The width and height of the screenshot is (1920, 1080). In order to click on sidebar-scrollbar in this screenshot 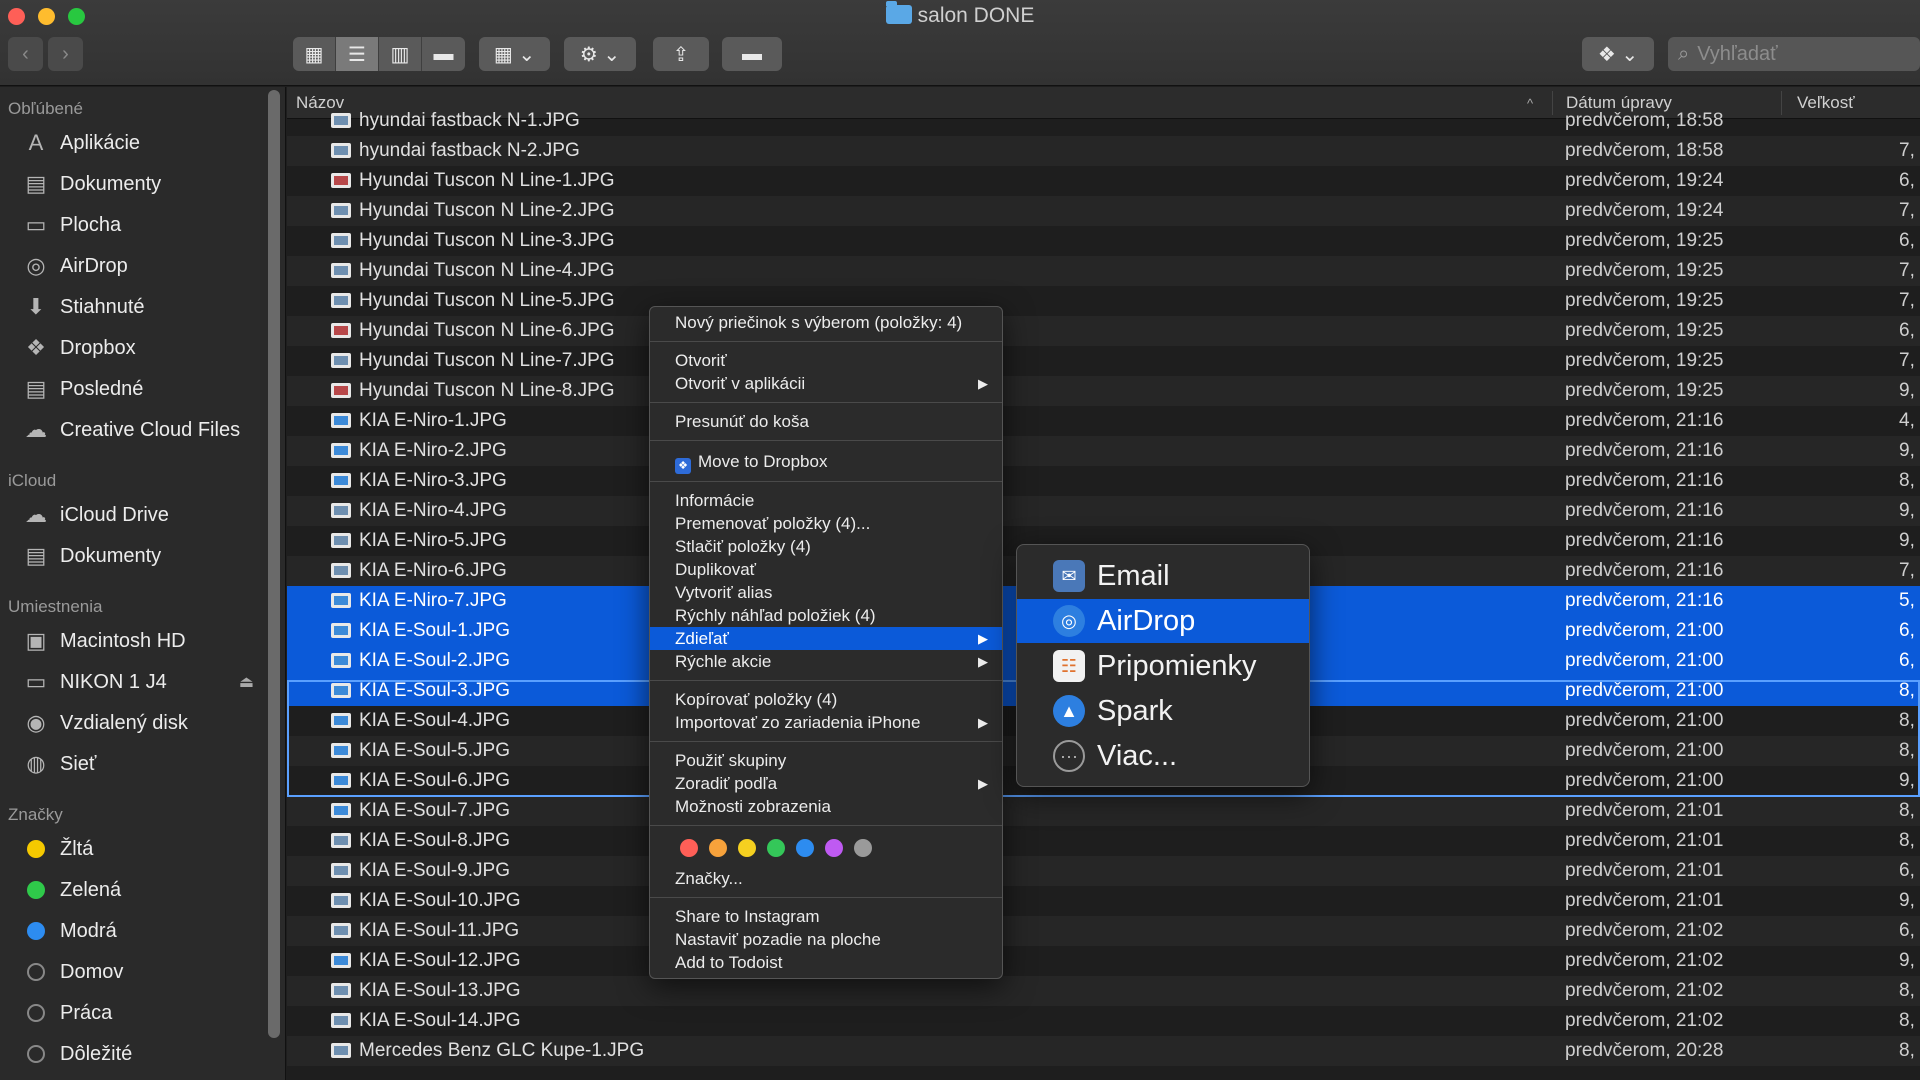, I will do `click(274, 564)`.